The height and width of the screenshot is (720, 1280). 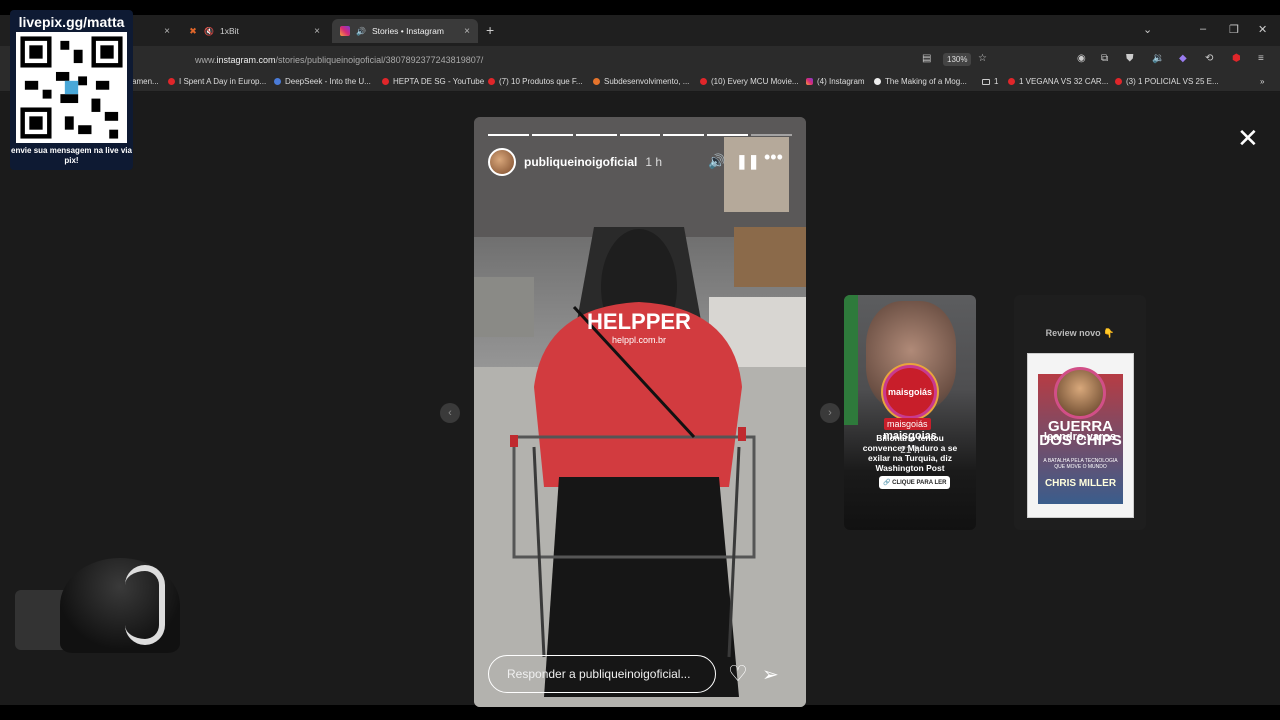 What do you see at coordinates (361, 31) in the screenshot?
I see `speaker-icon: 🔊` at bounding box center [361, 31].